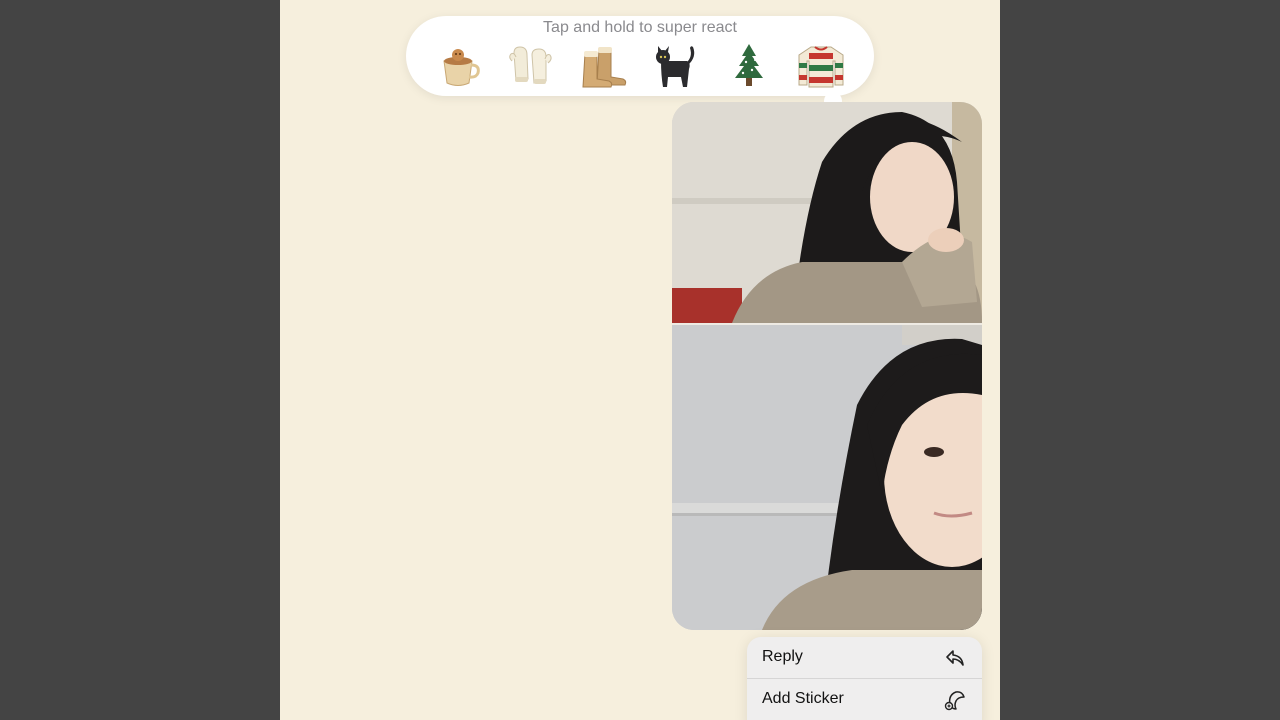 Image resolution: width=1280 pixels, height=720 pixels. What do you see at coordinates (531, 66) in the screenshot?
I see `mittens-icon` at bounding box center [531, 66].